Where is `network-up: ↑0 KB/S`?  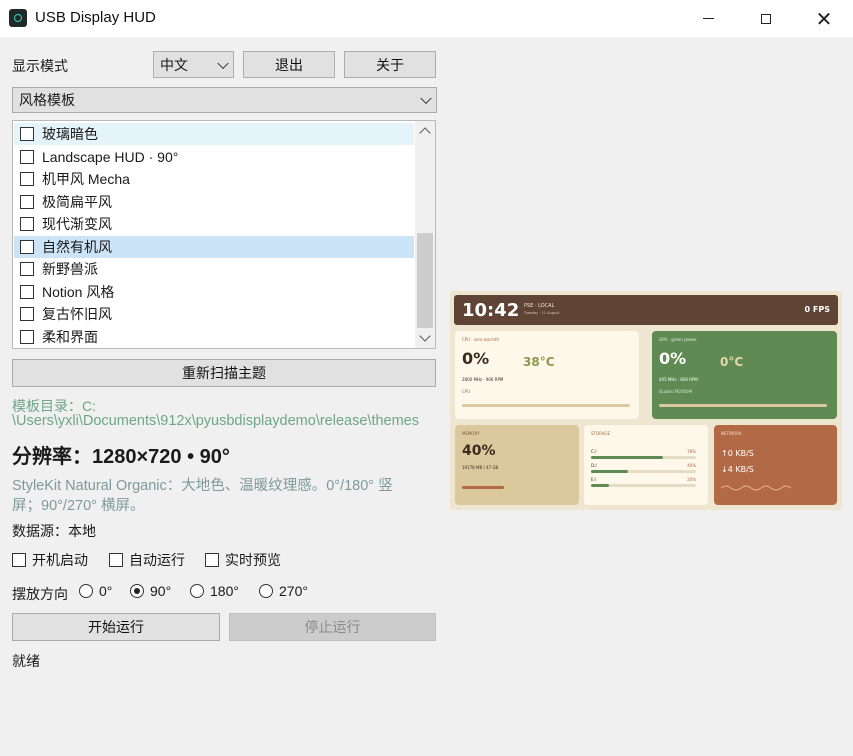
network-up: ↑0 KB/S is located at coordinates (737, 453).